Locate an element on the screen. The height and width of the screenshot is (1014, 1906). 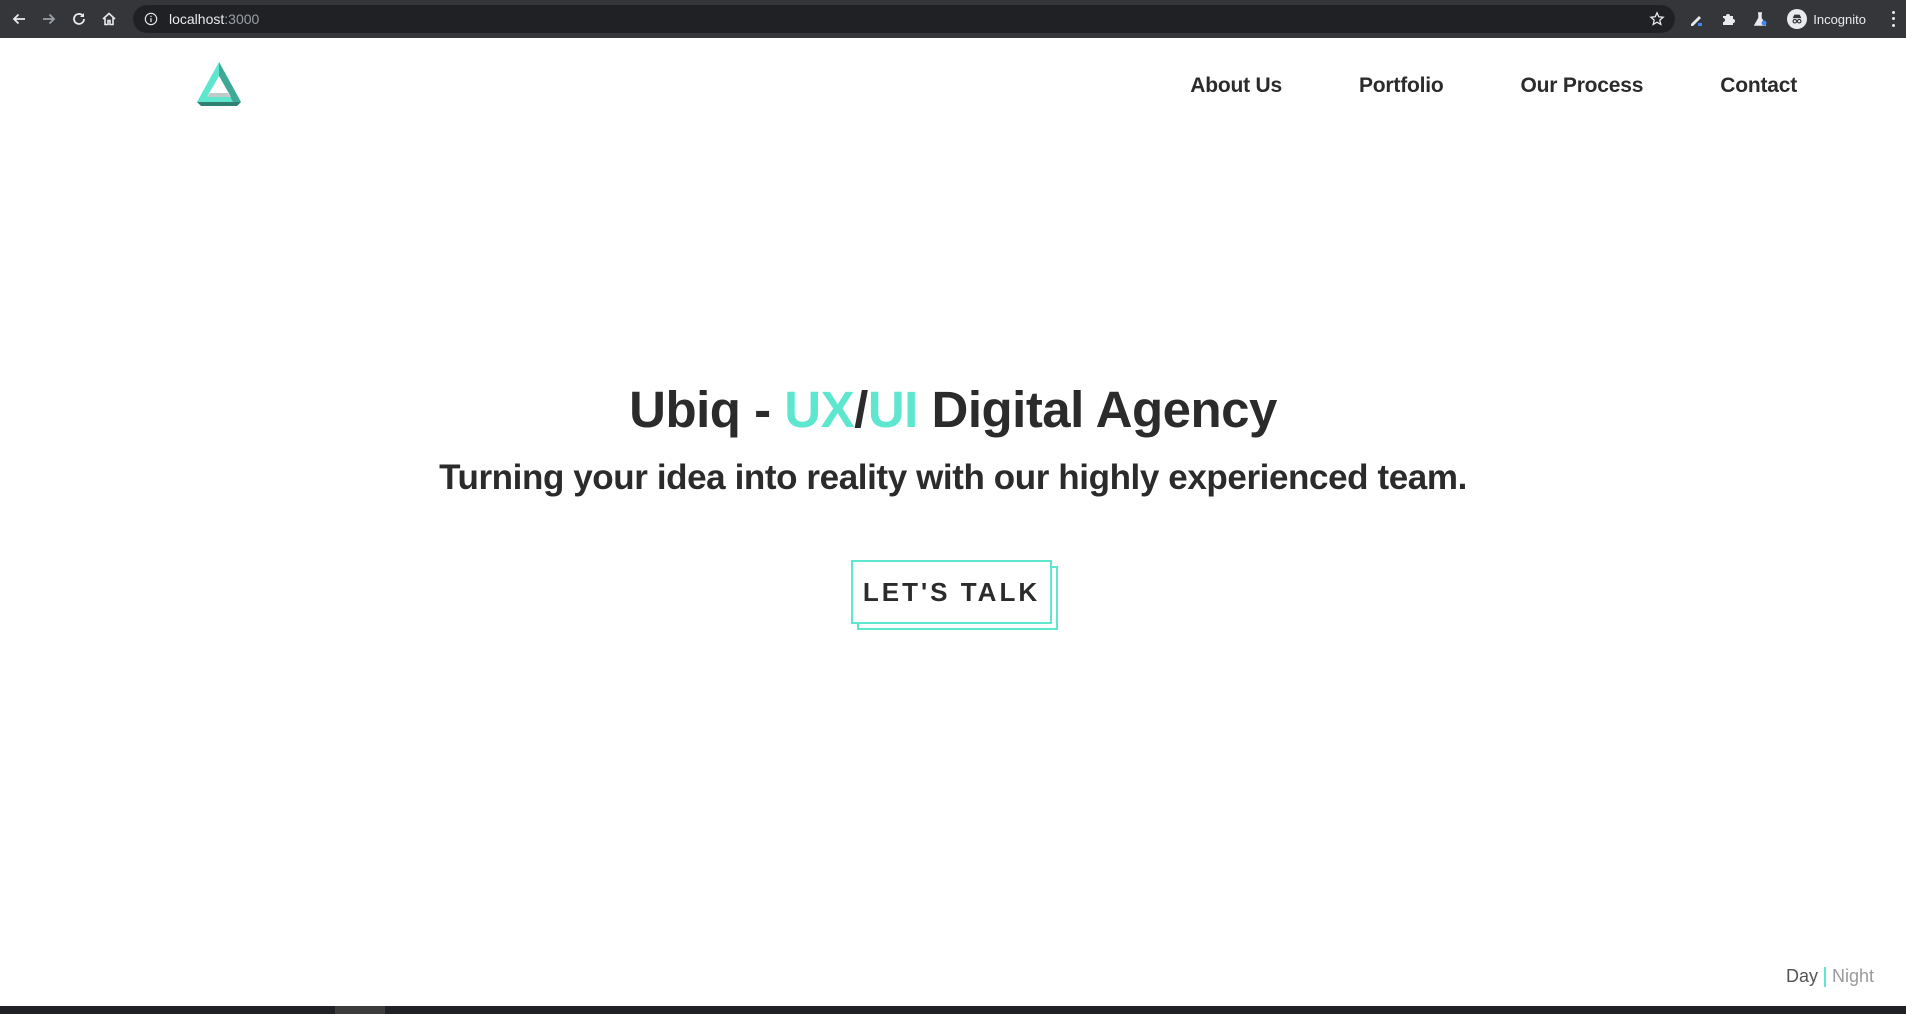
home-button is located at coordinates (109, 19).